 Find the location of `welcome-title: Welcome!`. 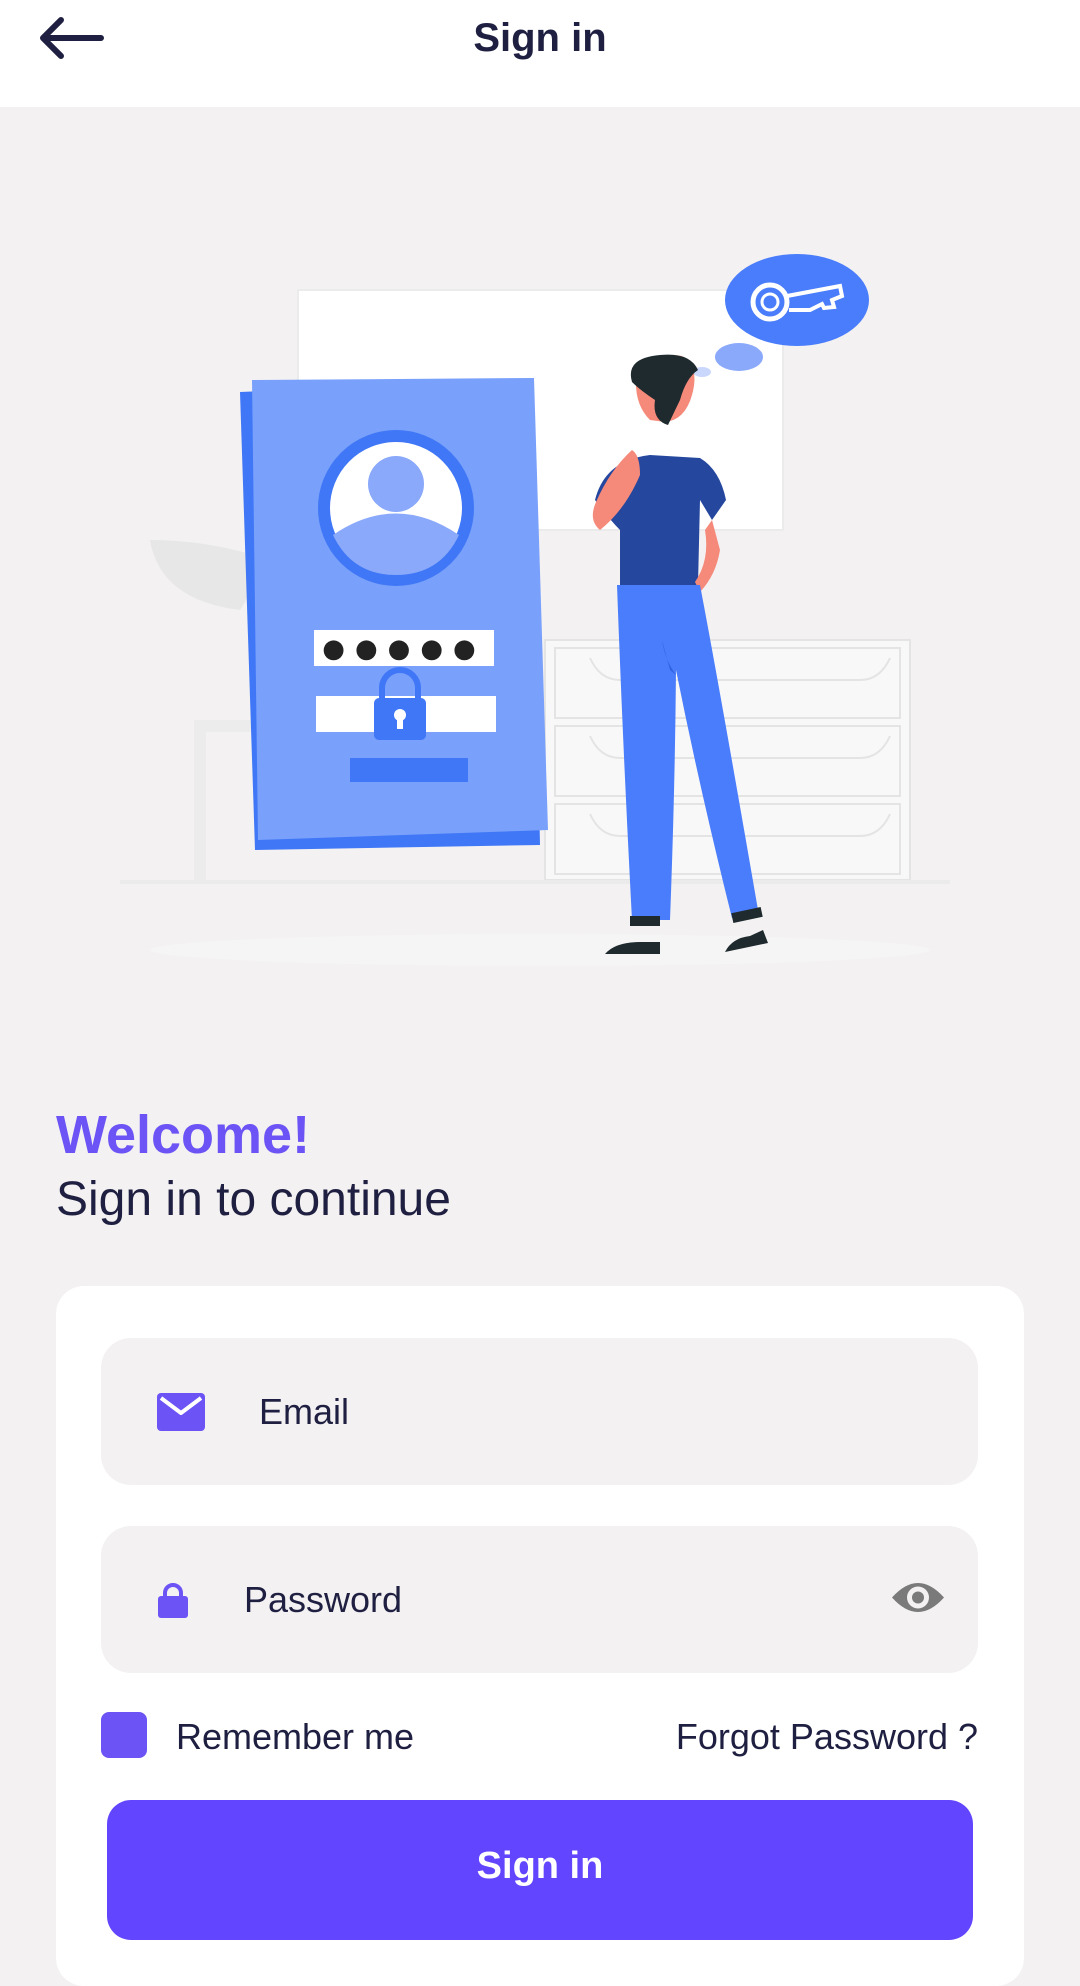

welcome-title: Welcome! is located at coordinates (183, 1135).